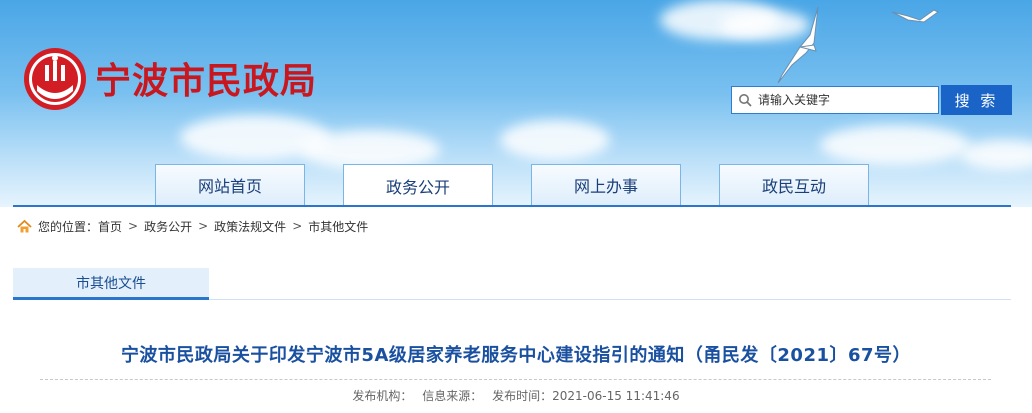 The image size is (1032, 413). What do you see at coordinates (616, 396) in the screenshot?
I see `publish-time-value: 2021-06-15 11:41:46` at bounding box center [616, 396].